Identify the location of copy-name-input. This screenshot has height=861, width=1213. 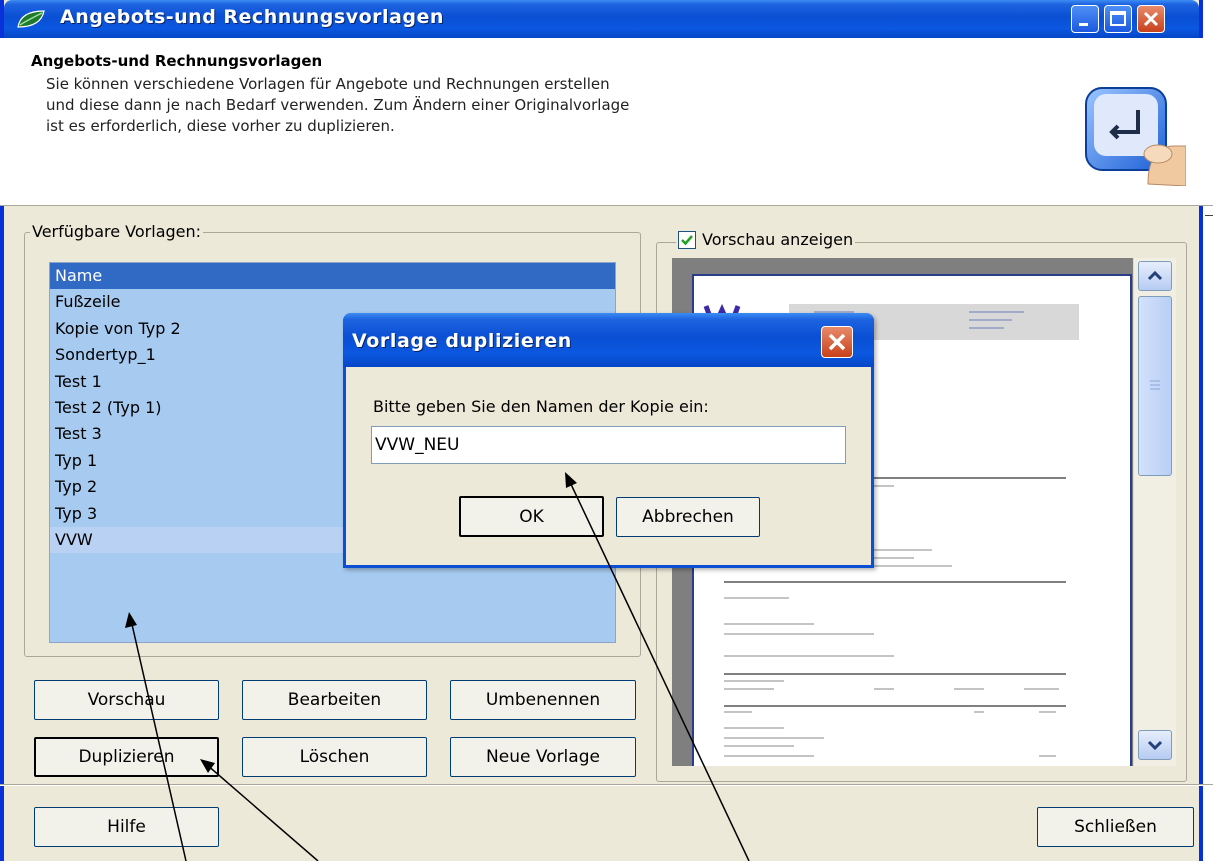
(608, 445).